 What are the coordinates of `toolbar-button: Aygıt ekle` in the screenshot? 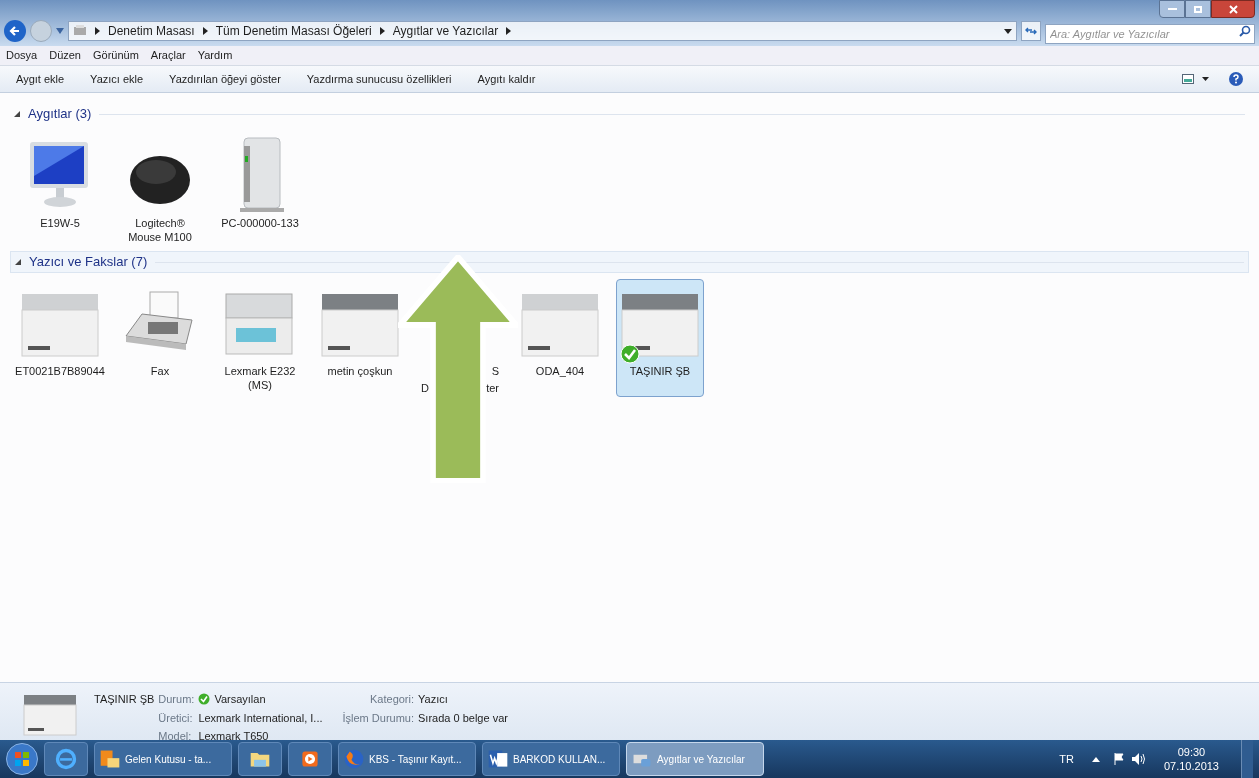 It's located at (40, 79).